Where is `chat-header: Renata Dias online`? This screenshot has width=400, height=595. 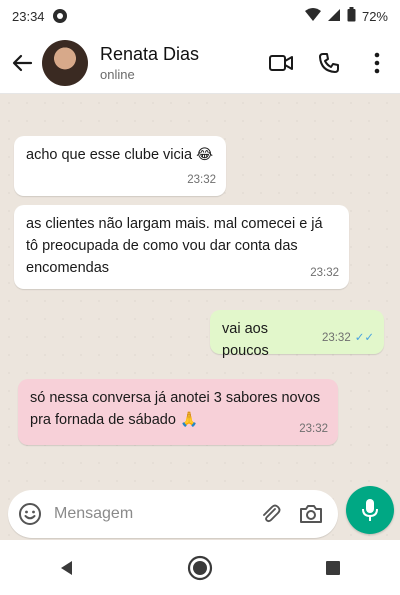
chat-header: Renata Dias online is located at coordinates (200, 63).